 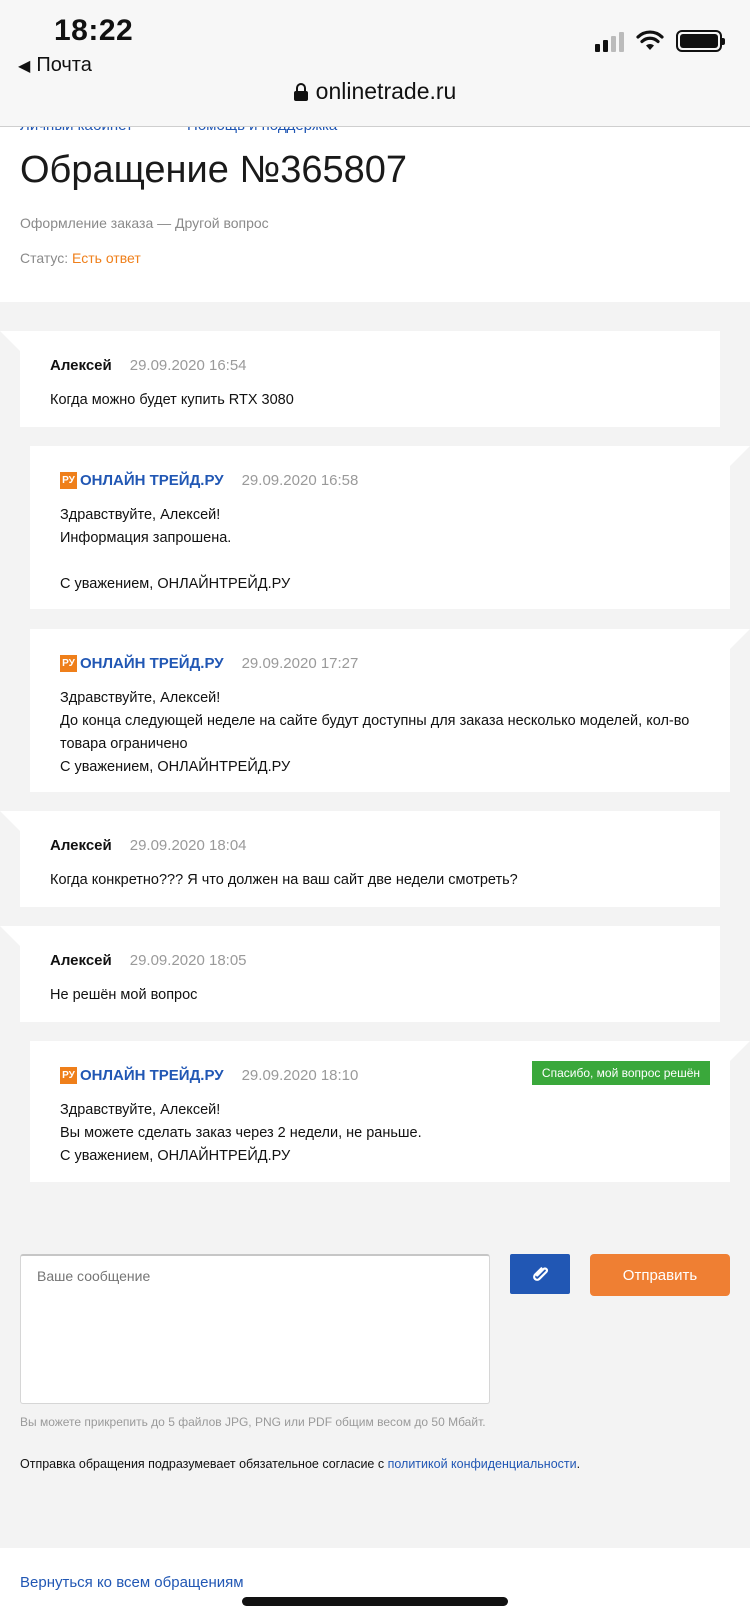 I want to click on browser-status-bar: 18:22 ◀ Почта onlinetrade.ru, so click(x=375, y=63).